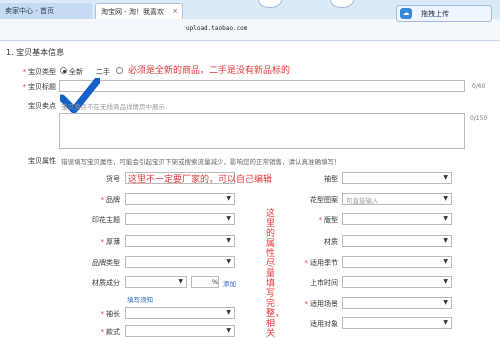  Describe the element at coordinates (113, 107) in the screenshot. I see `selling-placeholder: 宝贝卖点不在无线商品详情页中展示` at that location.